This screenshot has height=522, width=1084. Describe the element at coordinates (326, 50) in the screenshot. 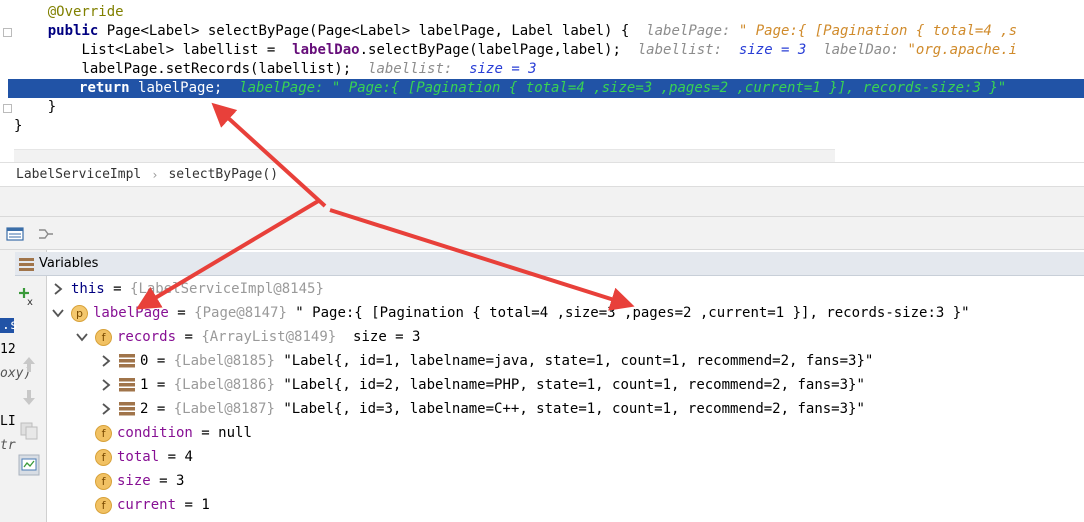

I see `code-token: labelDao` at that location.